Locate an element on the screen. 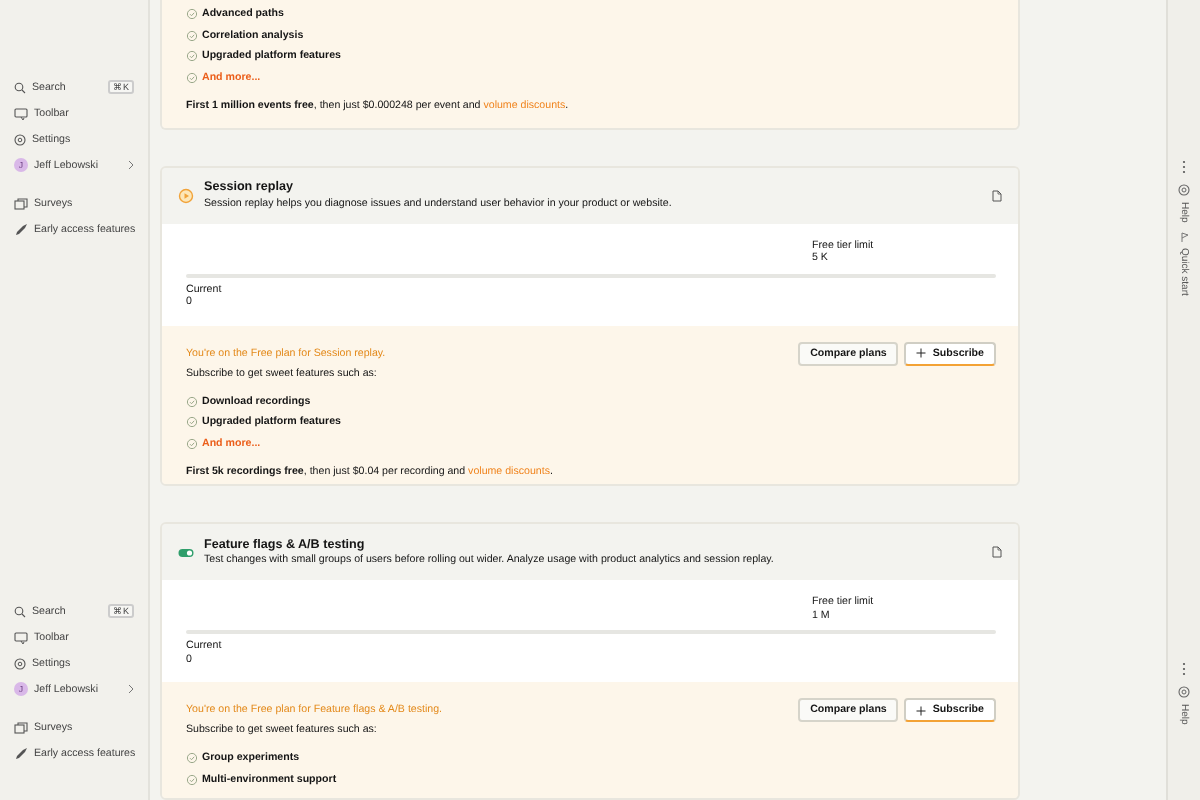  toggle-icon is located at coordinates (186, 552).